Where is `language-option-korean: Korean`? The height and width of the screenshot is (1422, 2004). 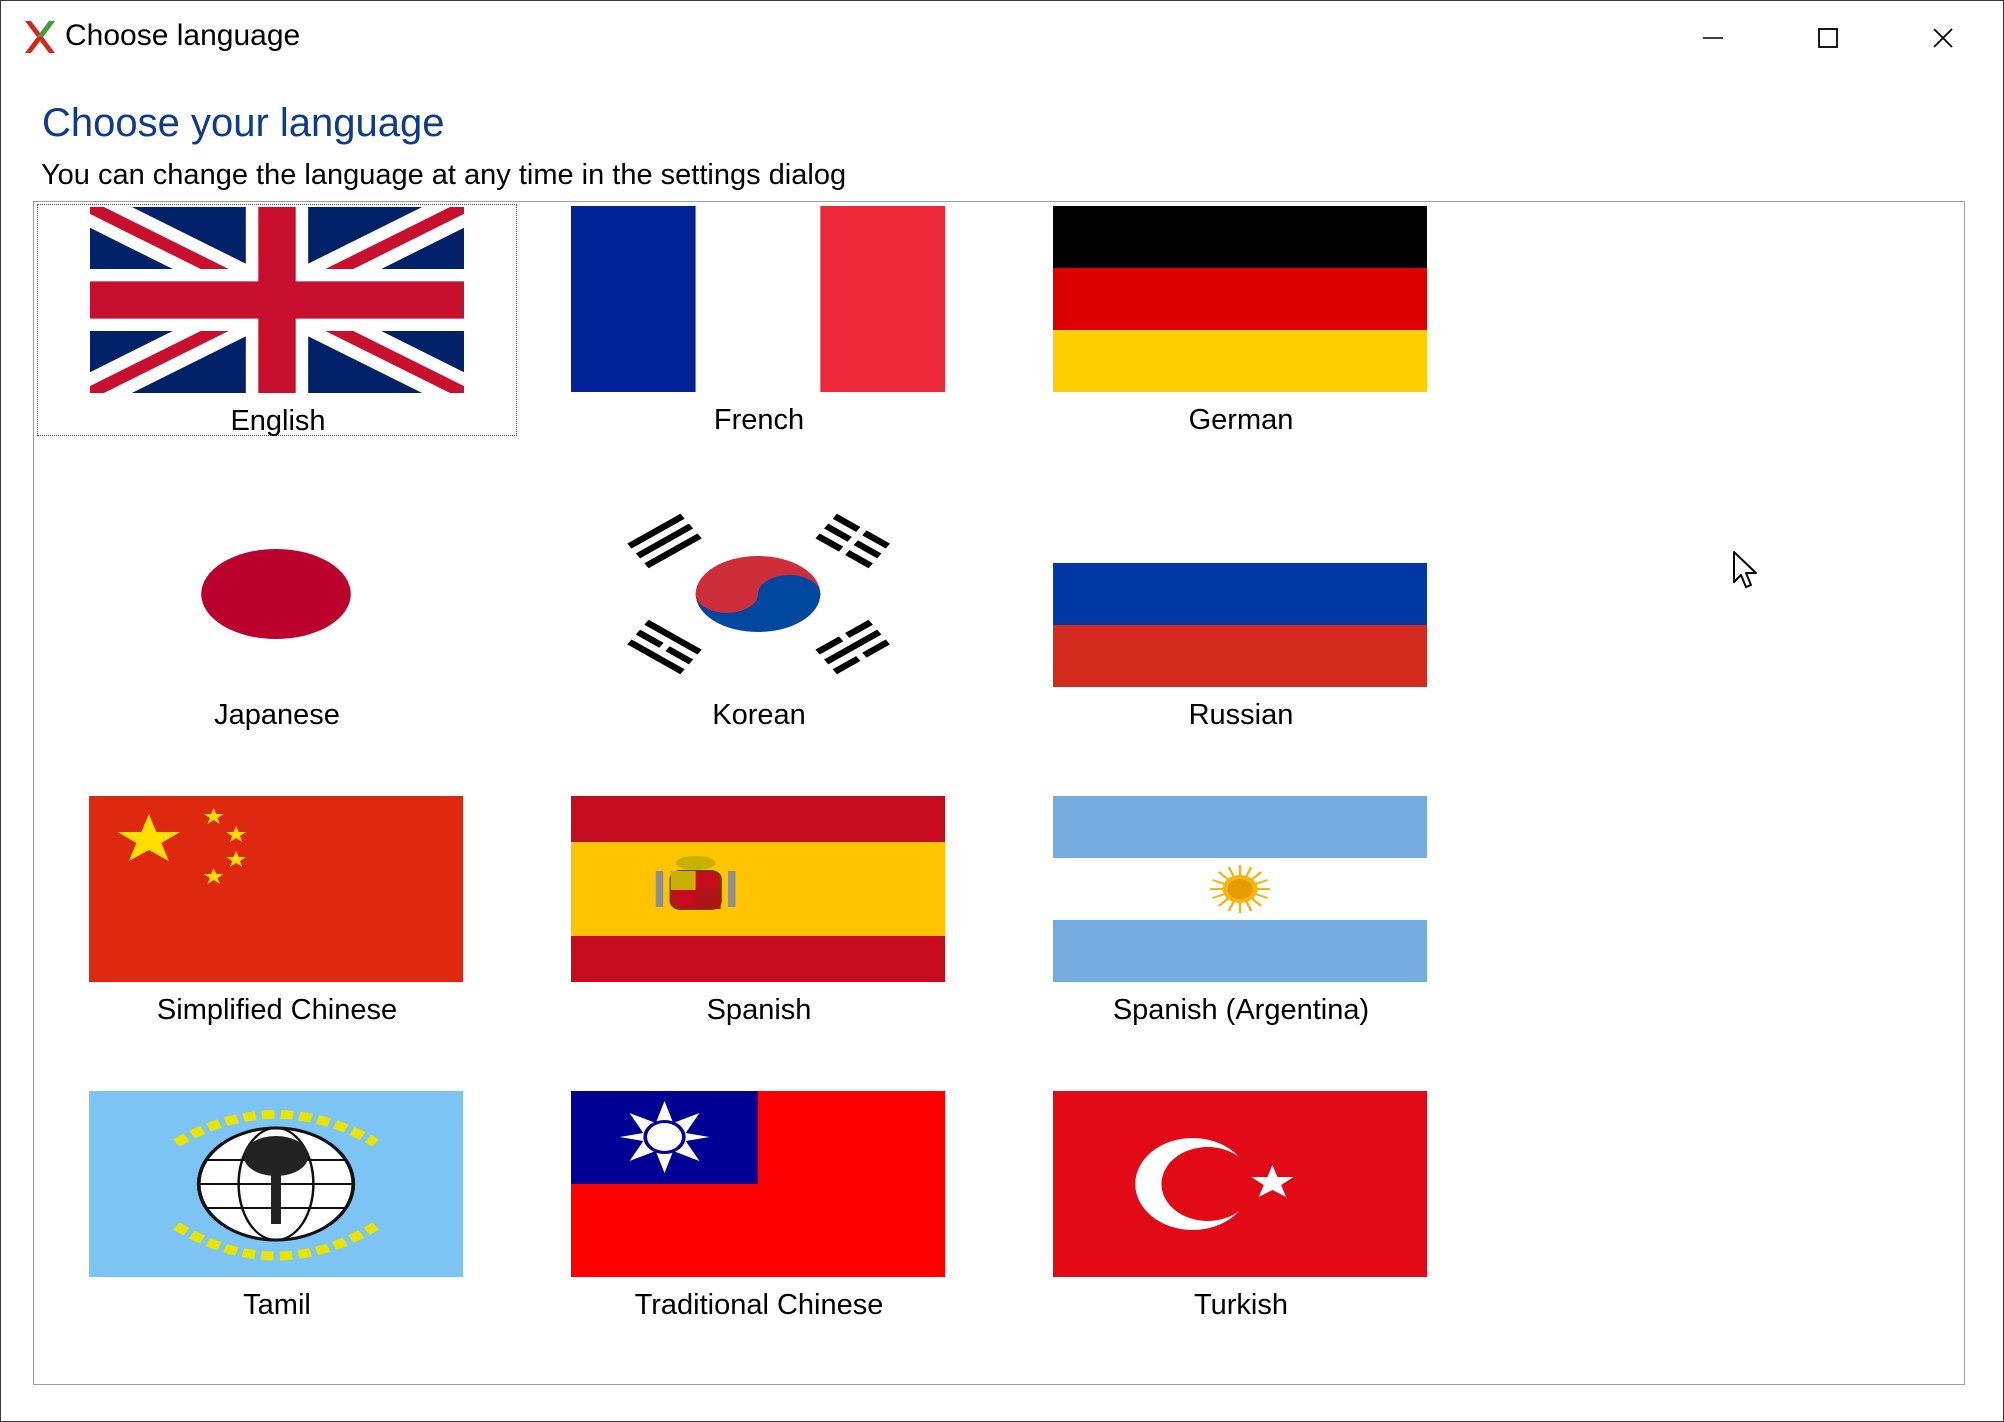
language-option-korean: Korean is located at coordinates (759, 615).